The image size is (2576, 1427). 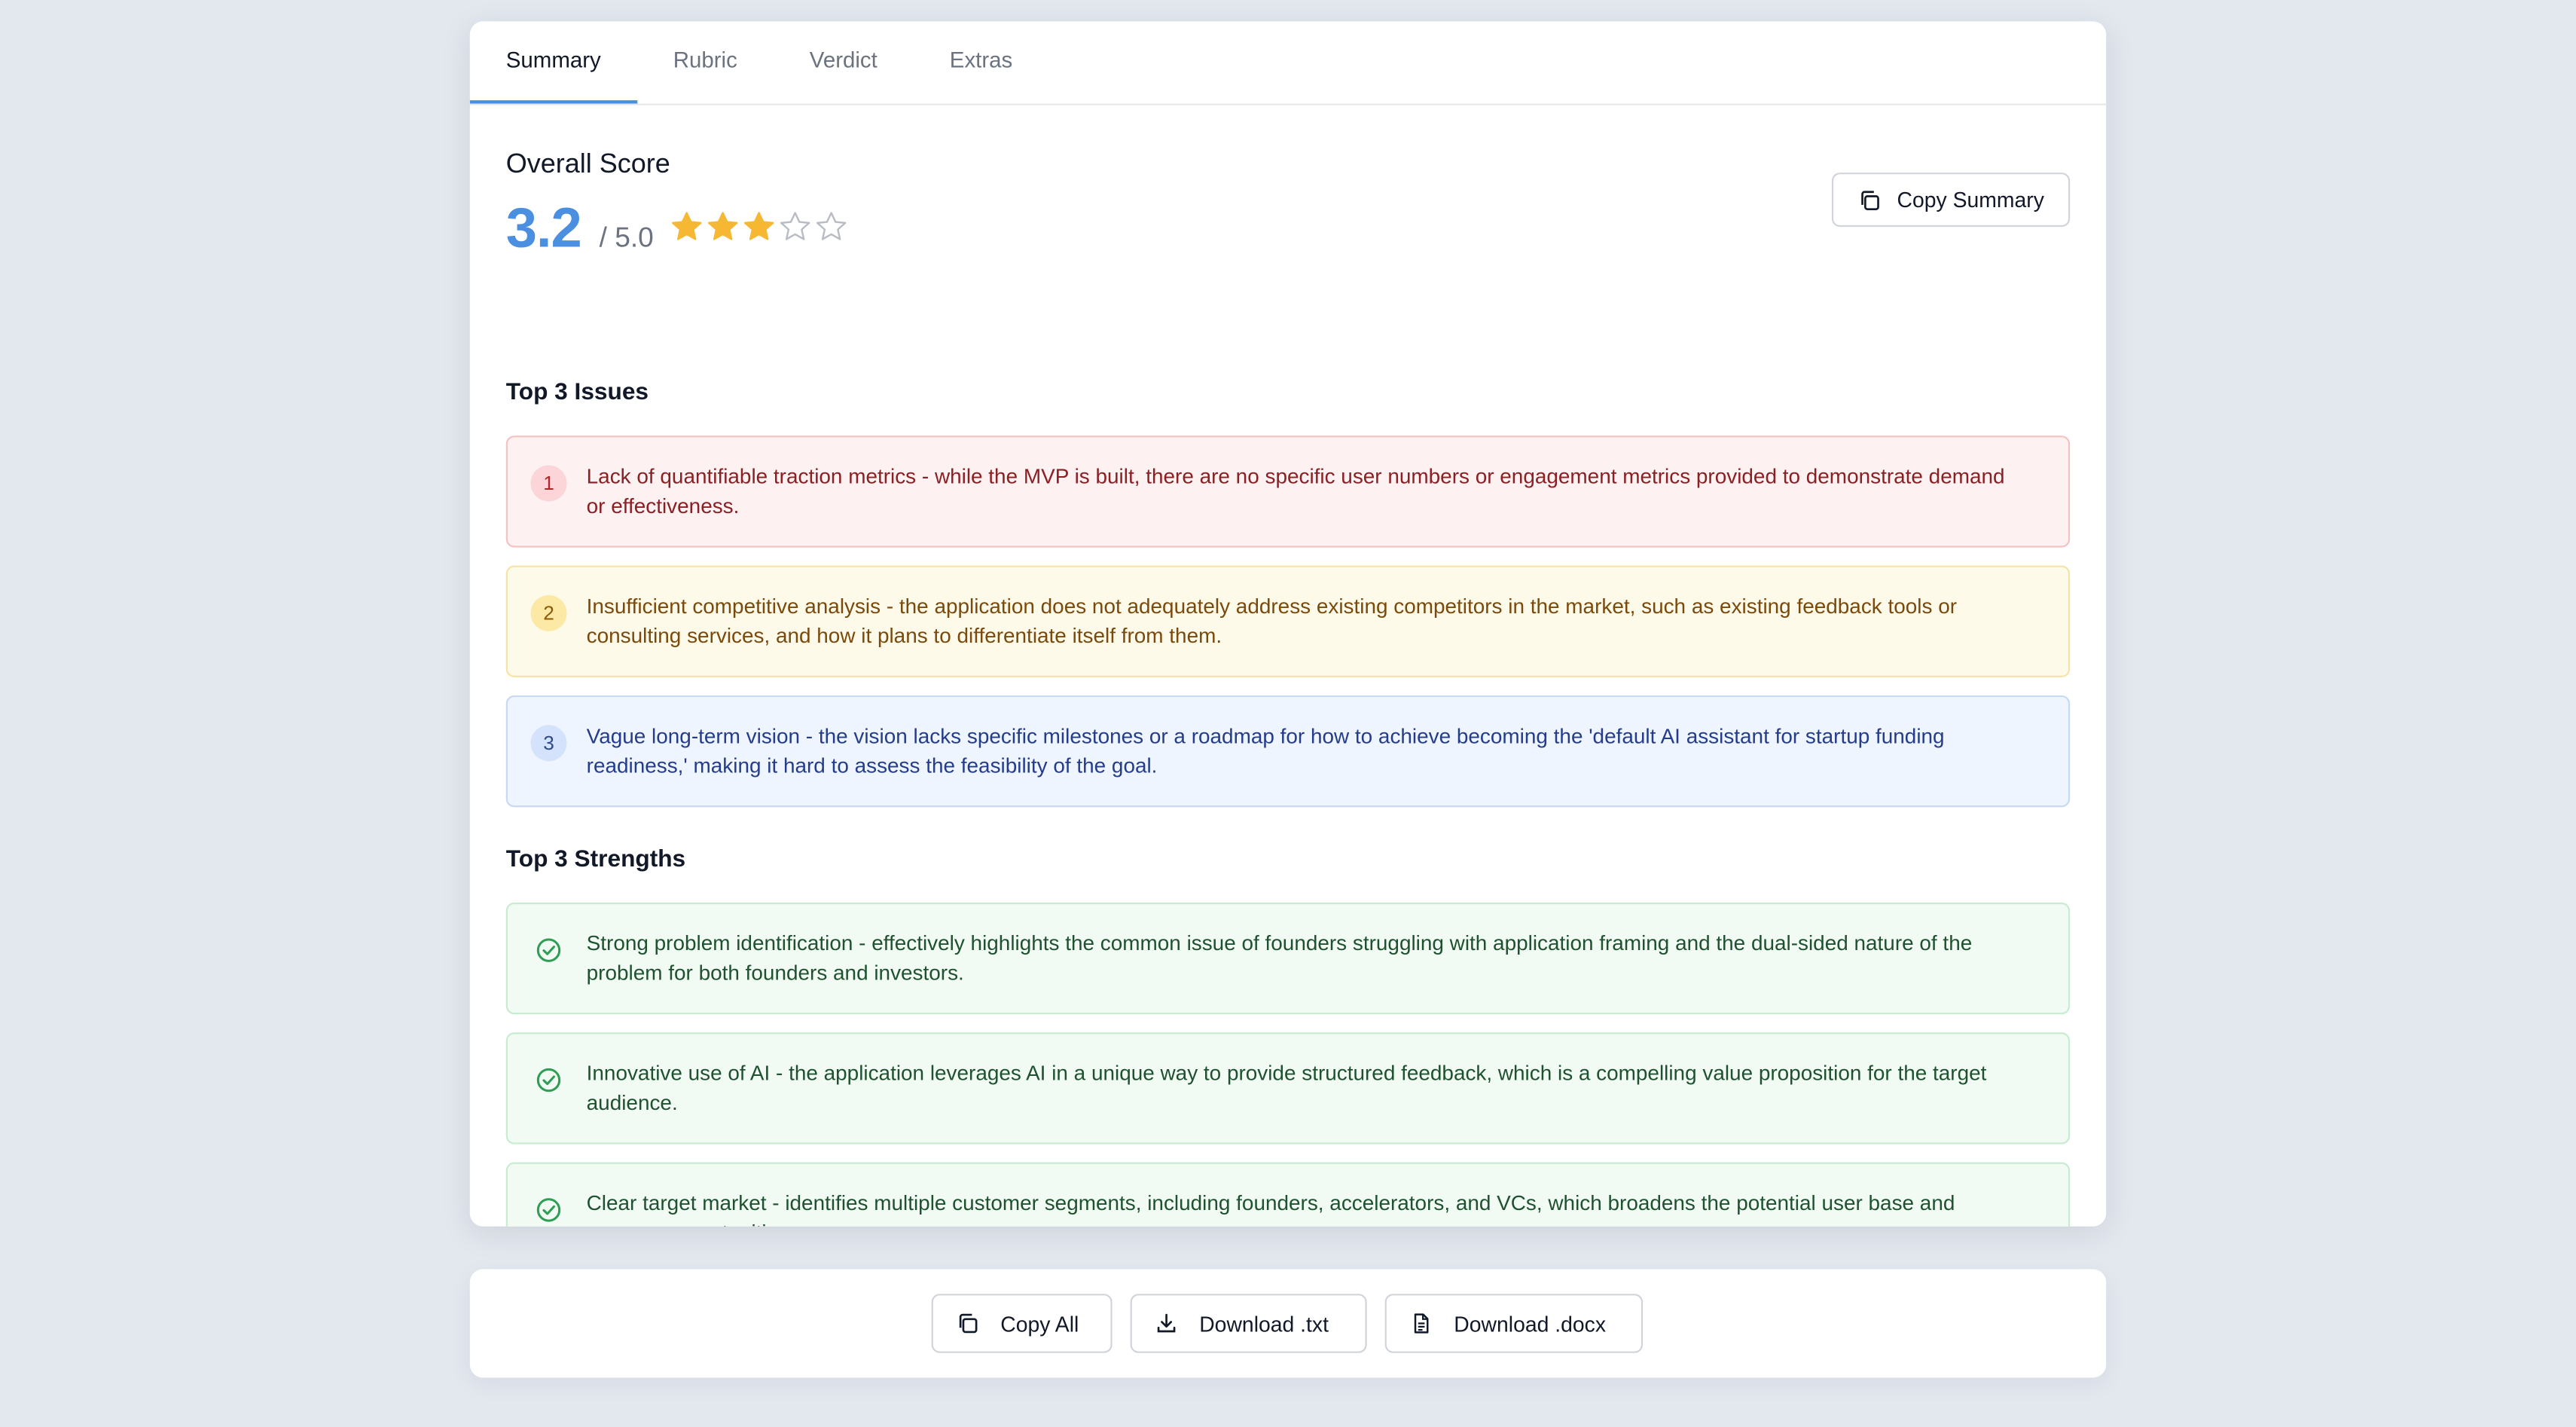 I want to click on score-denominator: / 5.0, so click(x=627, y=238).